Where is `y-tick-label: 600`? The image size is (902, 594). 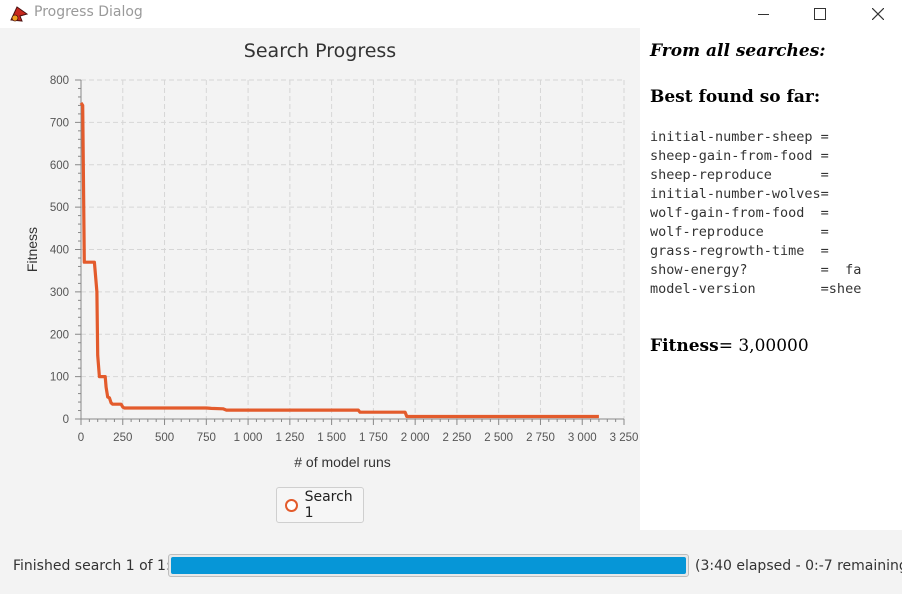
y-tick-label: 600 is located at coordinates (59, 166).